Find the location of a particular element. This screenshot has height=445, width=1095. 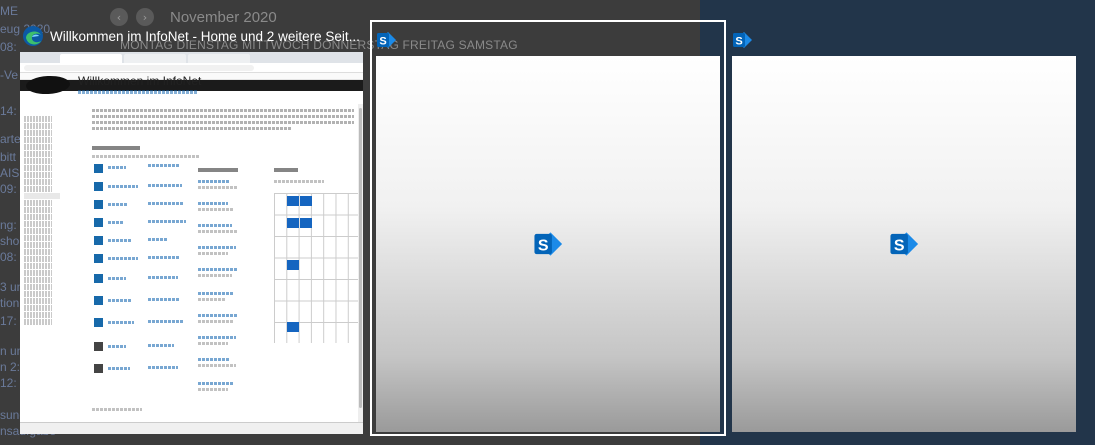

mail-fragment: arte is located at coordinates (10, 139).